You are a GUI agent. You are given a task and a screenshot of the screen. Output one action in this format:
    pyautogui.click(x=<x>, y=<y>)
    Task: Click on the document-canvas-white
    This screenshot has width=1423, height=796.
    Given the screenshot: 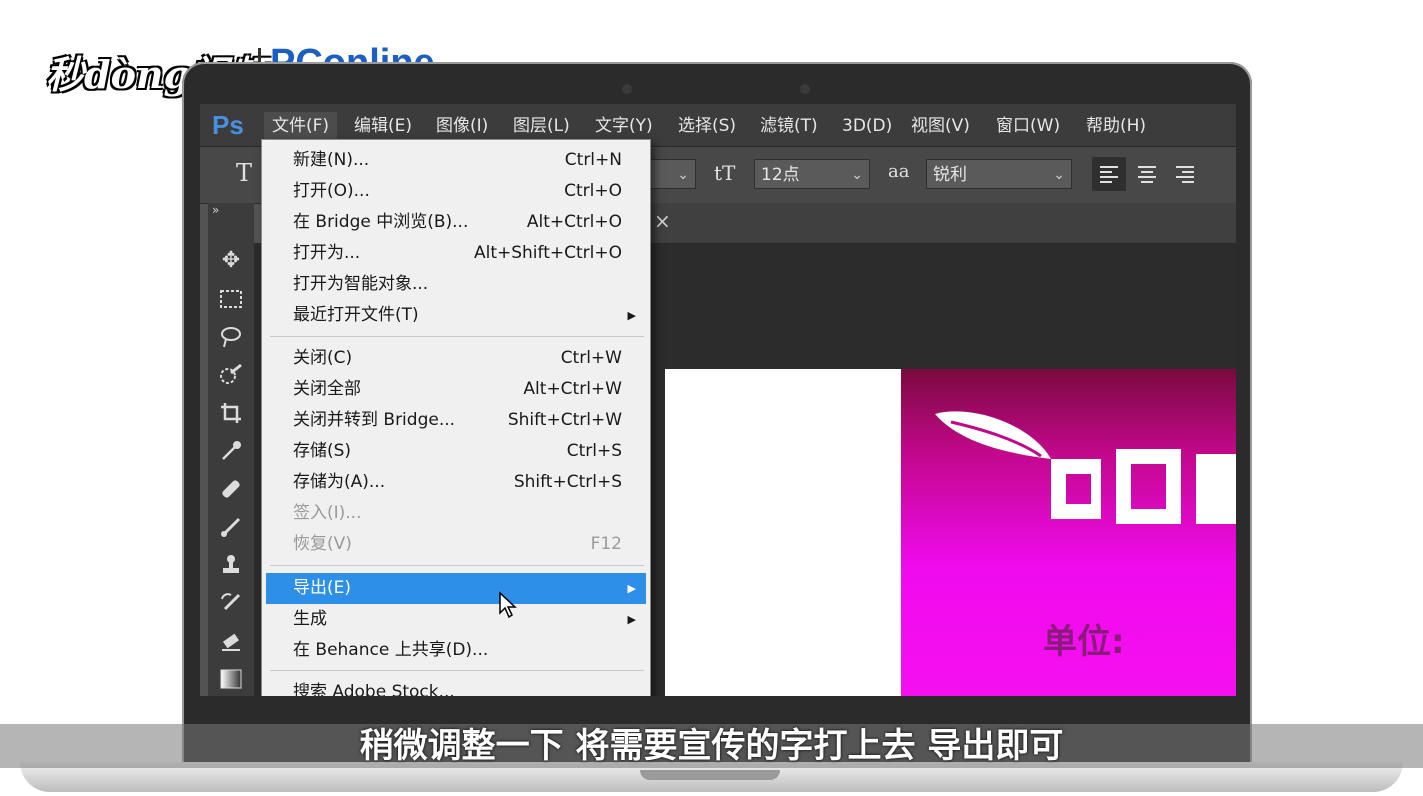 What is the action you would take?
    pyautogui.click(x=783, y=532)
    